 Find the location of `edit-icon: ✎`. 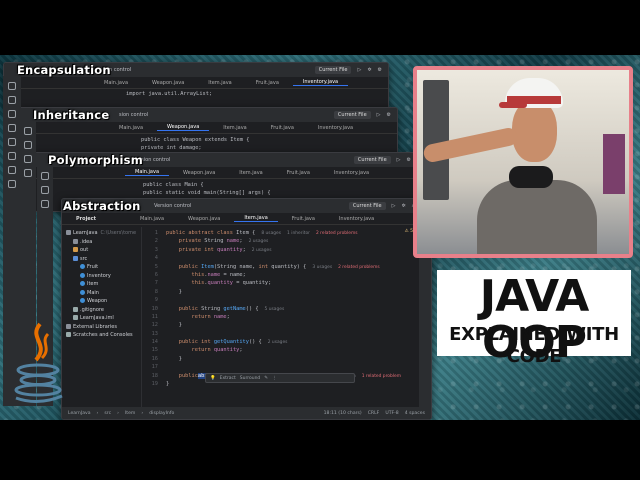

edit-icon: ✎ is located at coordinates (266, 378).